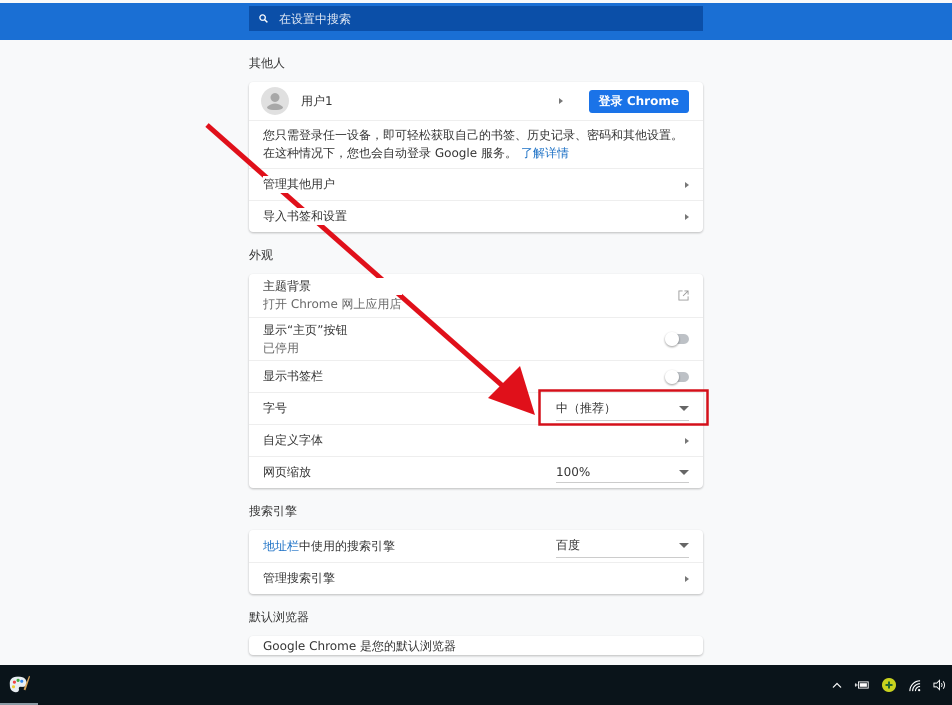 The width and height of the screenshot is (952, 705). Describe the element at coordinates (279, 617) in the screenshot. I see `section-title: 默认浏览器` at that location.